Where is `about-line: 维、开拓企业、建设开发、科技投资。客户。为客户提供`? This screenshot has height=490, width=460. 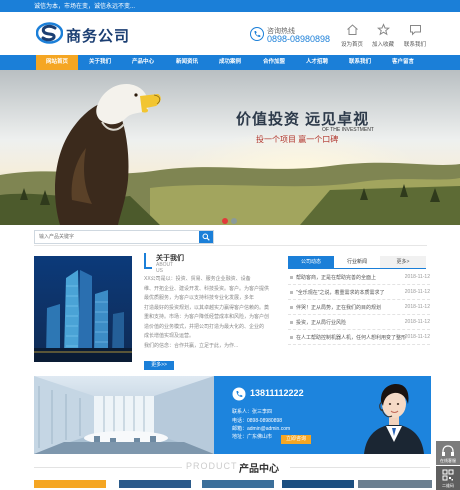
about-line: 维、开拓企业、建设开发、科技投资。客户。为客户提供 is located at coordinates (207, 288).